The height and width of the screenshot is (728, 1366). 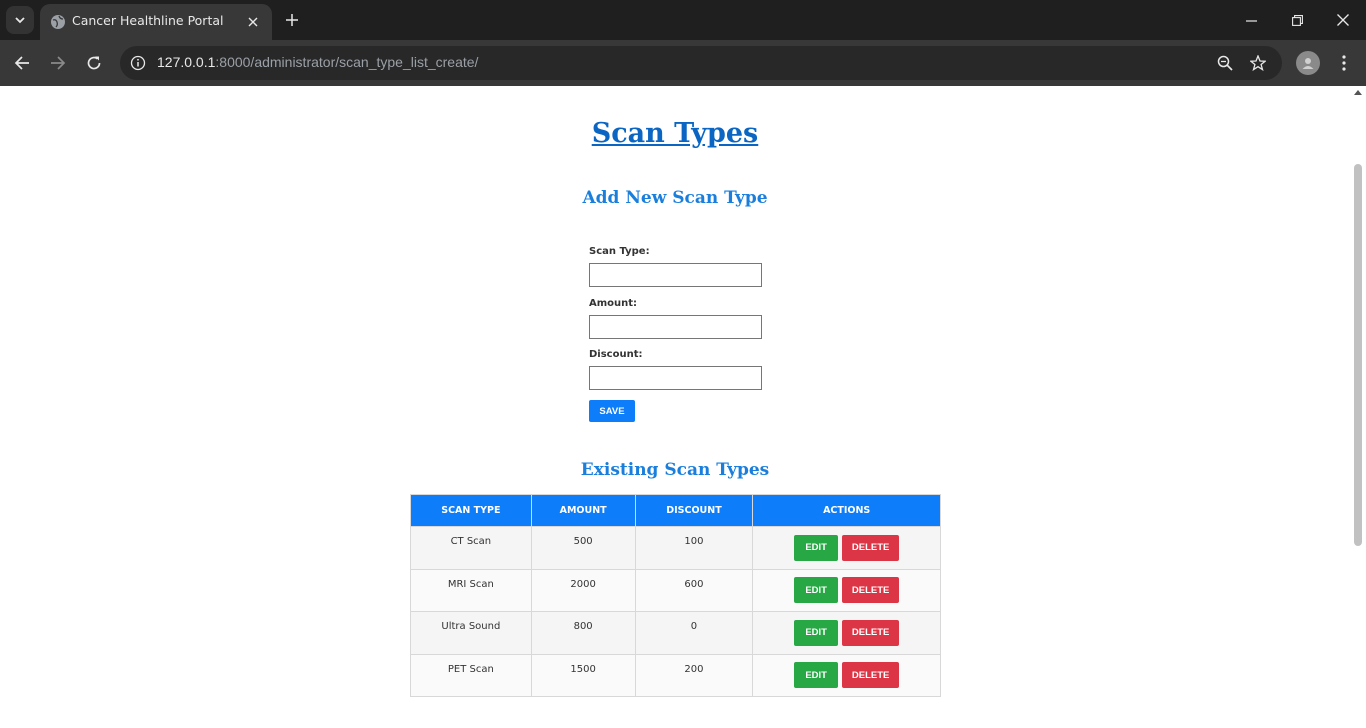 I want to click on table-row: MRI Scan 2000 600 Edit Delete, so click(x=675, y=590).